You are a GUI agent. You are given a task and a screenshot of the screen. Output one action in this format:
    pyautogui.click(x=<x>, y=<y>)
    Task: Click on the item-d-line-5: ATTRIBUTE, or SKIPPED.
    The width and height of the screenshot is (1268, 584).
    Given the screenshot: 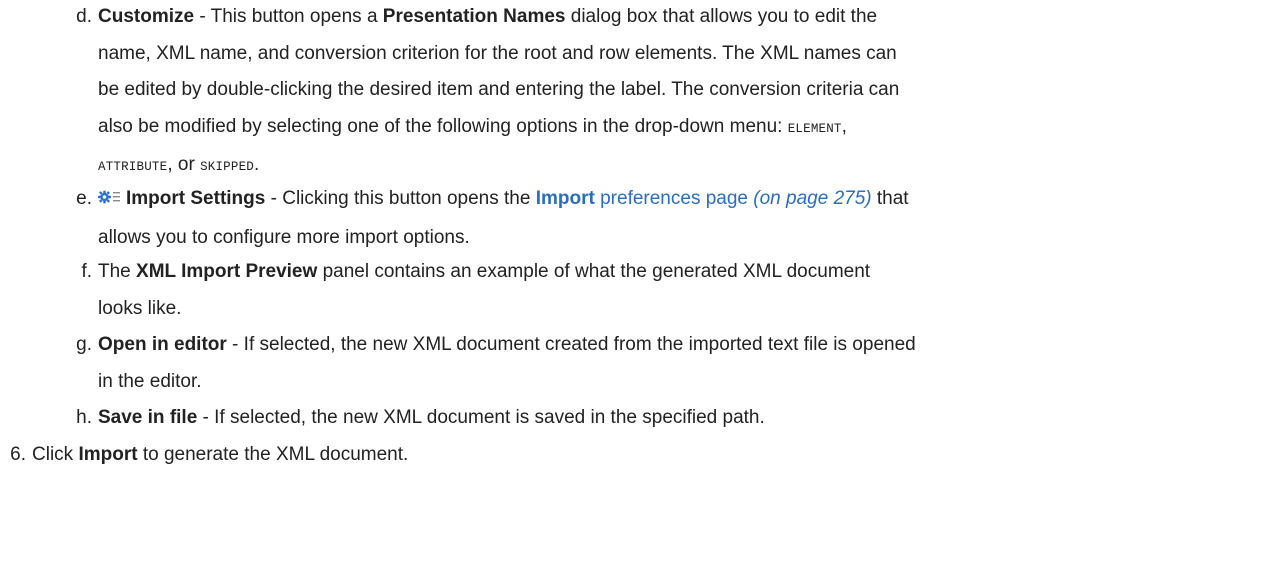 What is the action you would take?
    pyautogui.click(x=678, y=166)
    